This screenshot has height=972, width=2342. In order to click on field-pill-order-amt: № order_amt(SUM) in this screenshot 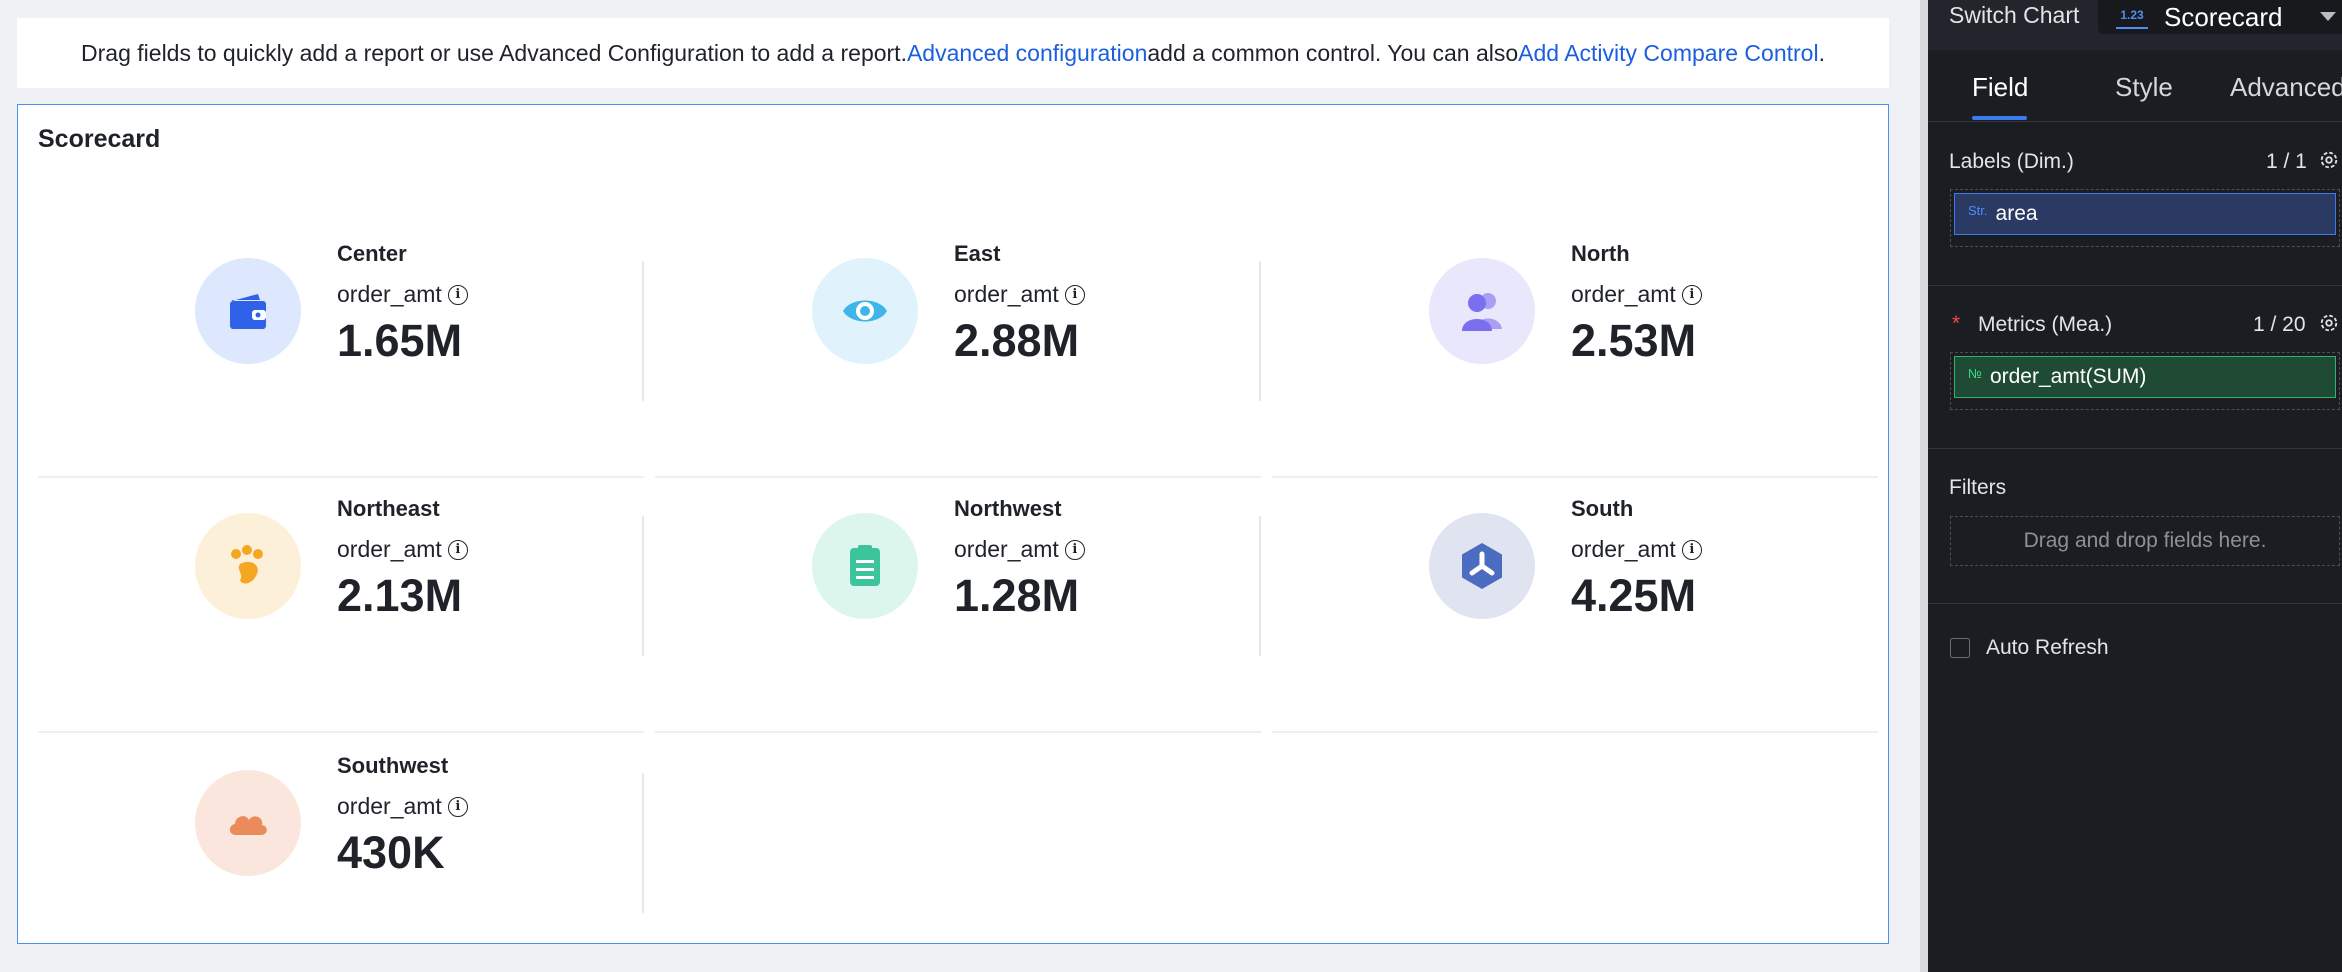, I will do `click(2145, 377)`.